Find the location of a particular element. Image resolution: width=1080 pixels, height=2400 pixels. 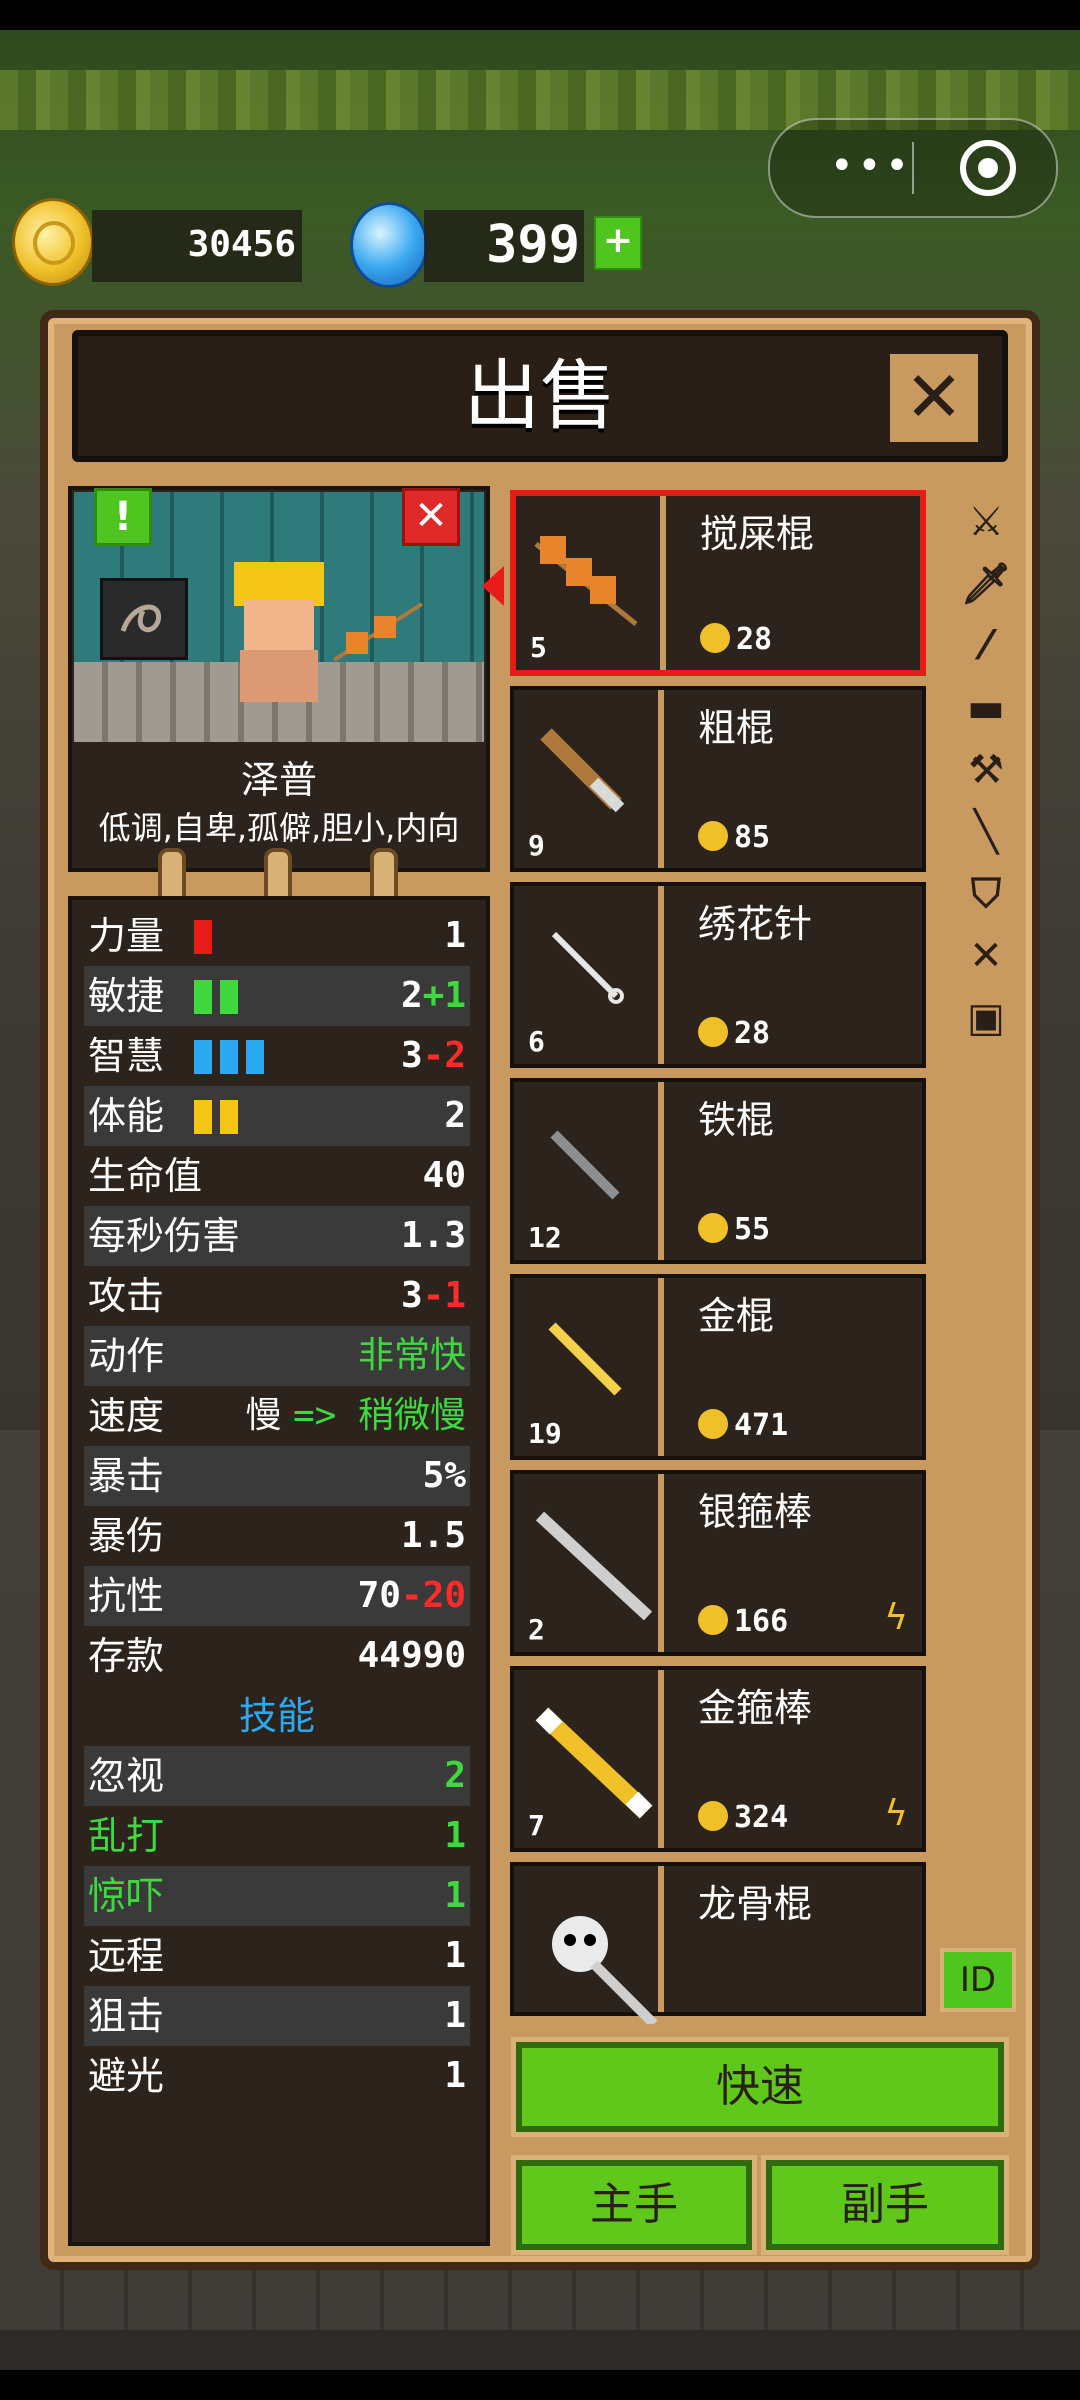

stat-value: 70-20 is located at coordinates (411, 1595).